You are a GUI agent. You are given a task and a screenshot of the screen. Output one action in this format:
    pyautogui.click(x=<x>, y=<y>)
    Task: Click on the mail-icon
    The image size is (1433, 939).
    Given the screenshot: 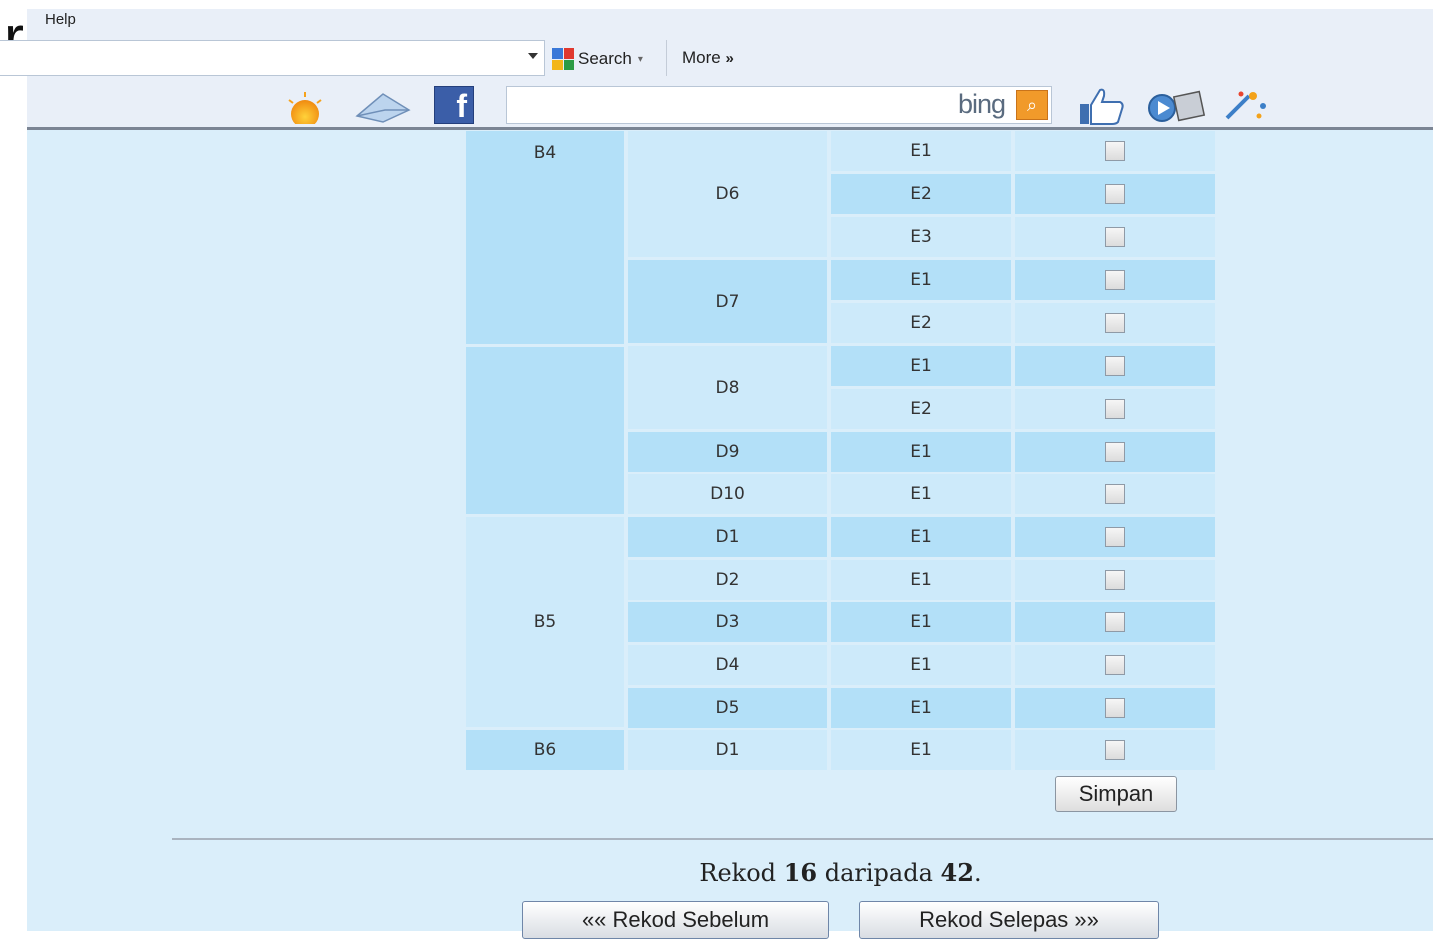 What is the action you would take?
    pyautogui.click(x=383, y=107)
    